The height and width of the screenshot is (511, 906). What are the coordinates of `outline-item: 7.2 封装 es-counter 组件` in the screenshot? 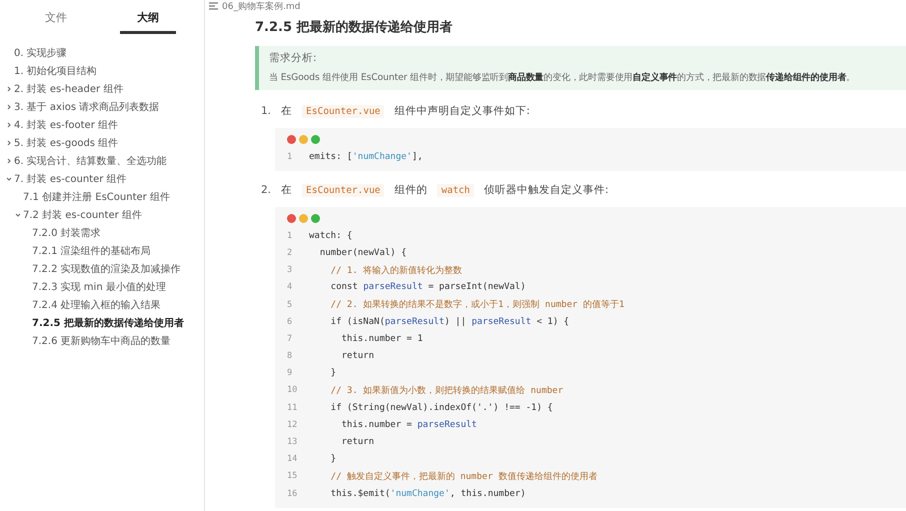 It's located at (82, 215).